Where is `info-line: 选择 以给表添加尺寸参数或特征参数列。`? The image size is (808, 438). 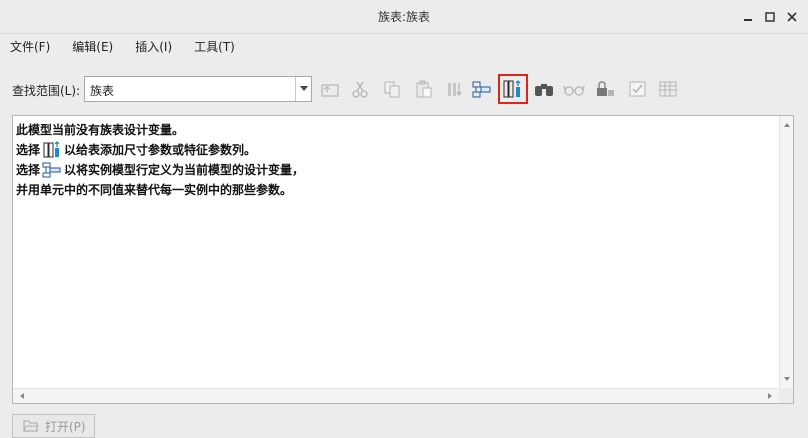 info-line: 选择 以给表添加尺寸参数或特征参数列。 is located at coordinates (160, 150).